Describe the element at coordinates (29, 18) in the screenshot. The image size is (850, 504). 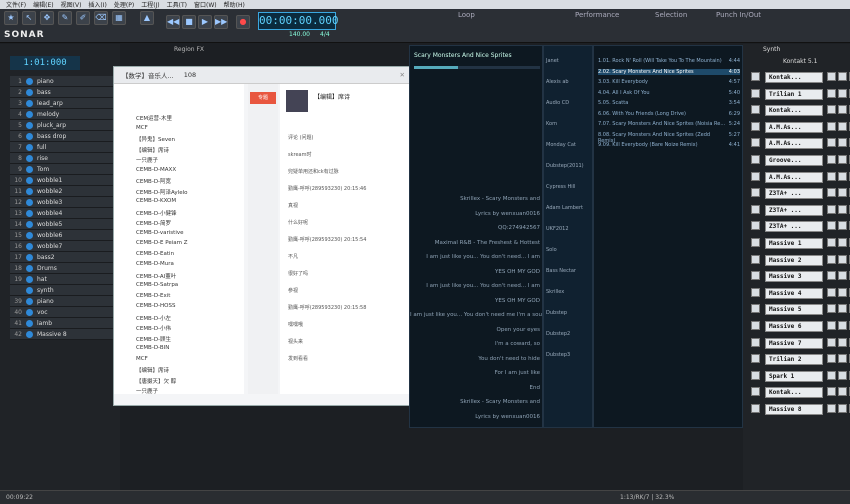
I see `select-tool-icon: ↖` at that location.